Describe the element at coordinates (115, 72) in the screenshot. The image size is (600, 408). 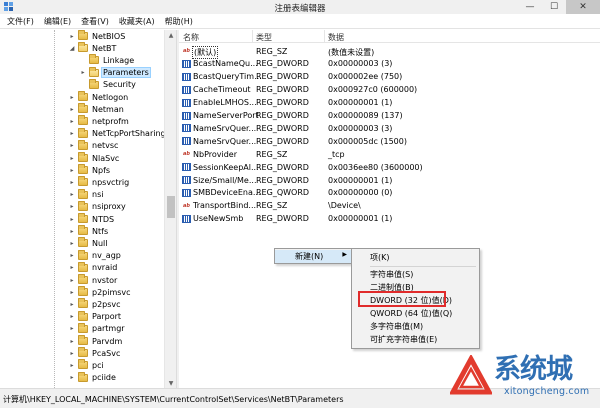
I see `tree-item: ▸ Parameters` at that location.